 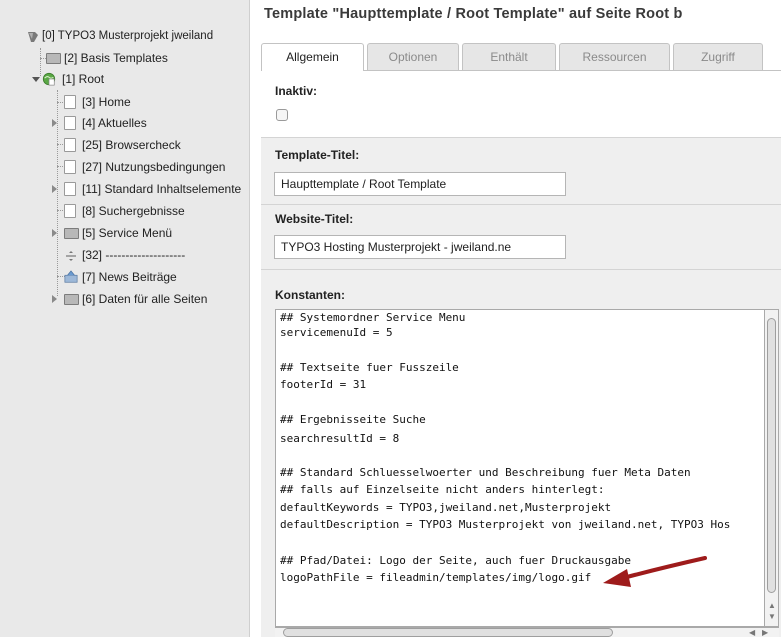 What do you see at coordinates (353, 419) in the screenshot?
I see `code-line: ## Ergebnisseite Suche` at bounding box center [353, 419].